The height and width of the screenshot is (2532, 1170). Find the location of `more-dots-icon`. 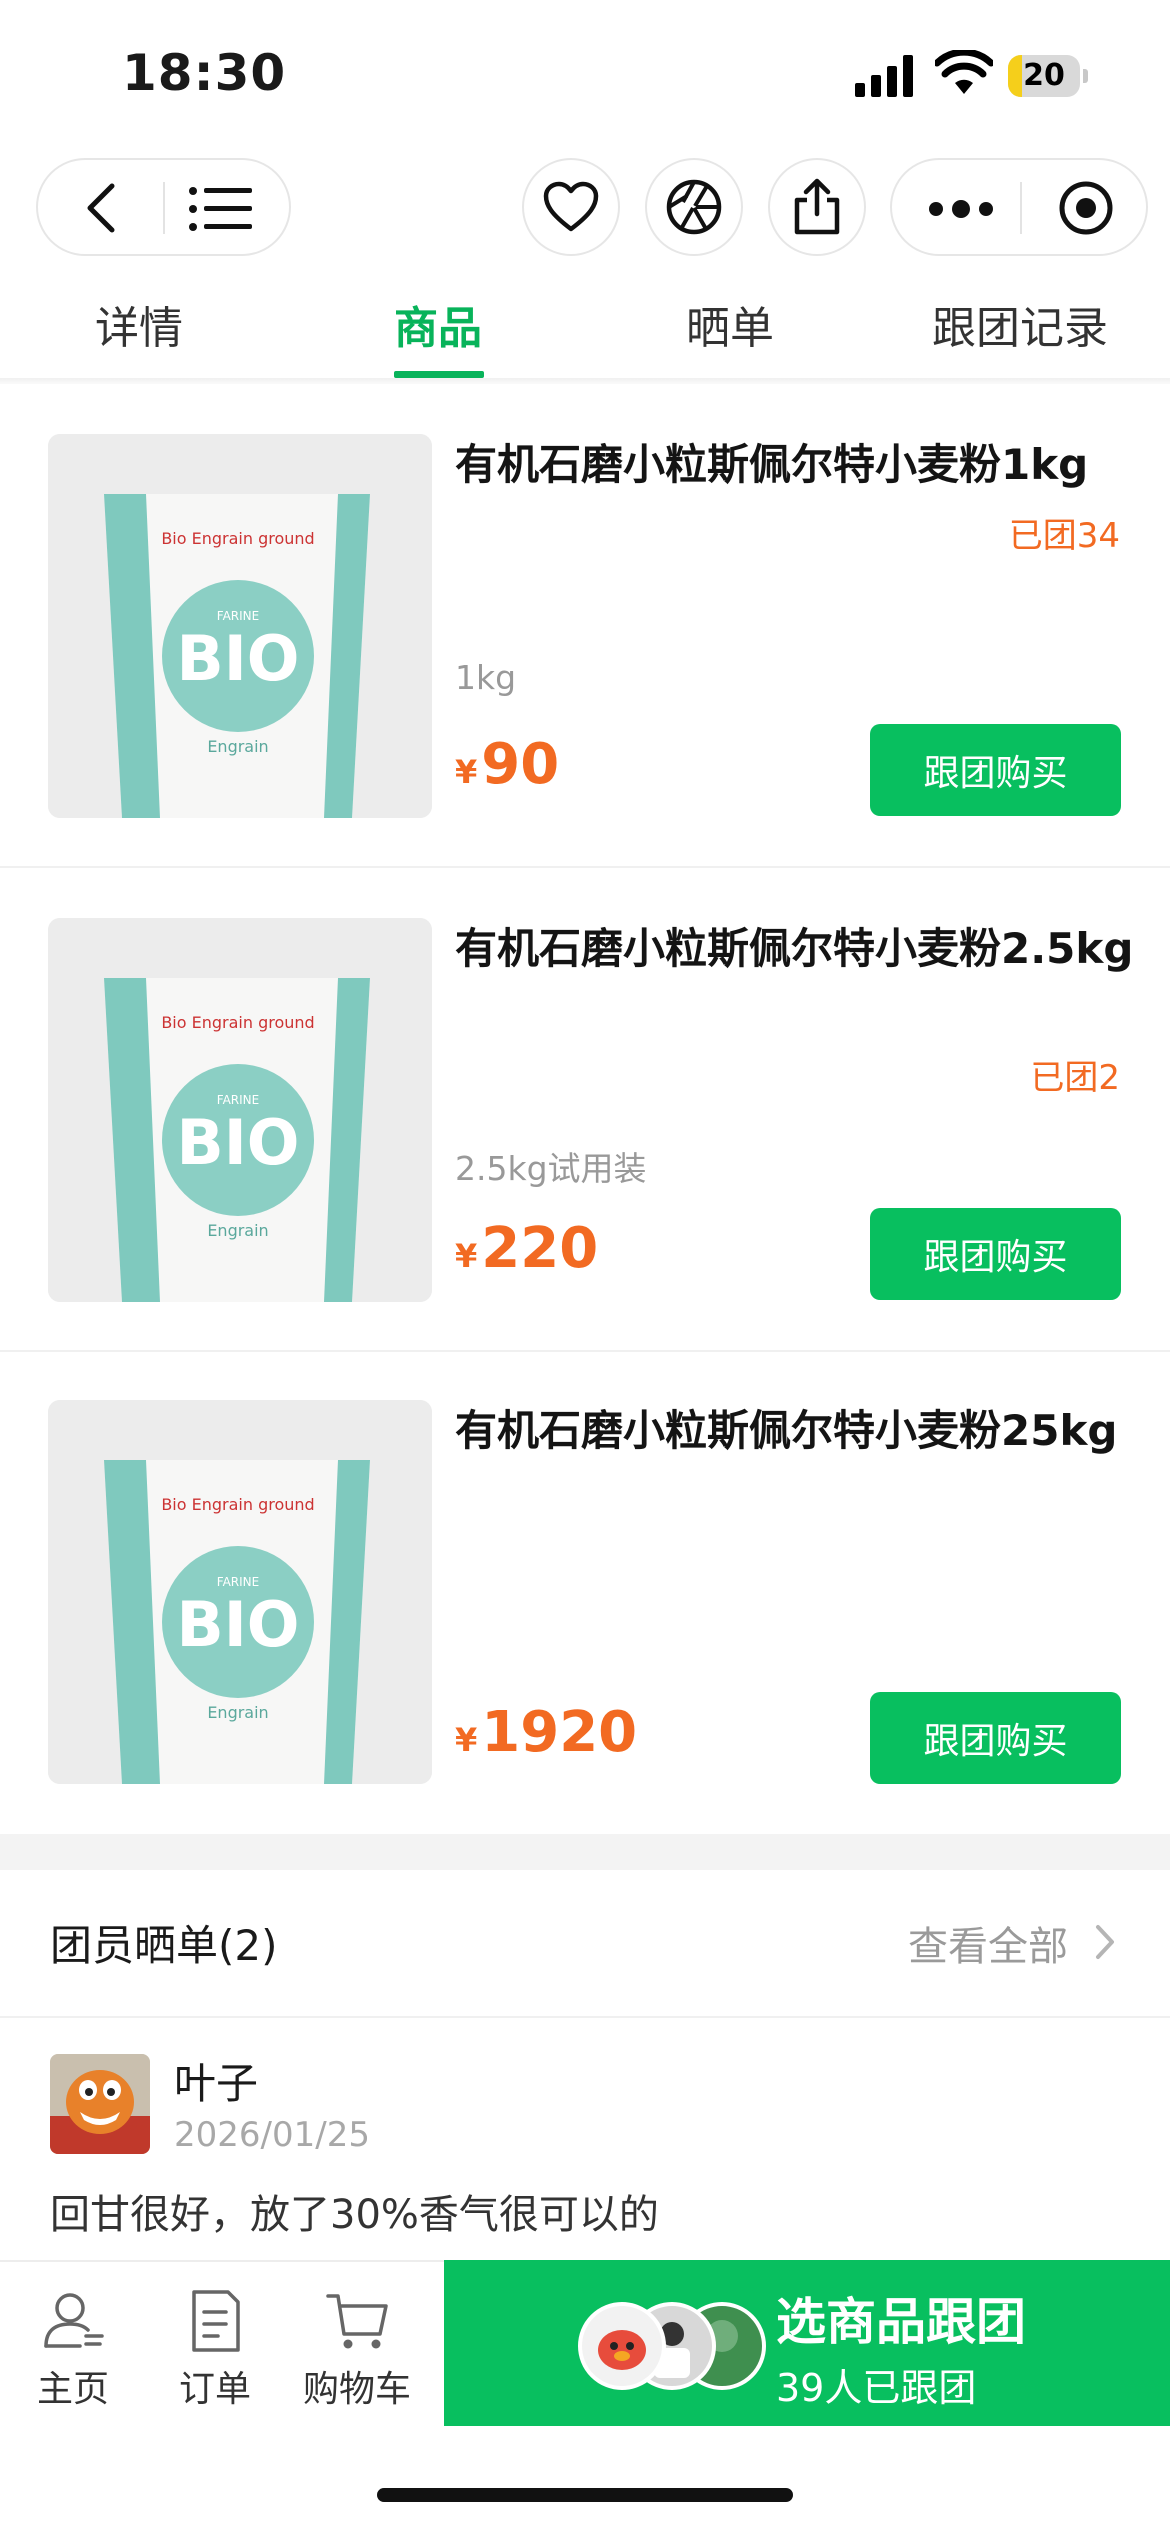

more-dots-icon is located at coordinates (961, 209).